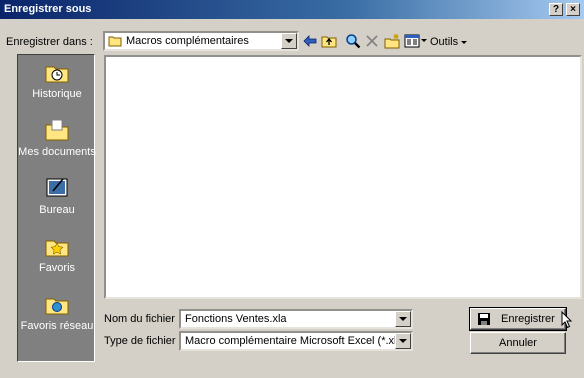 The width and height of the screenshot is (584, 378). I want to click on up-folder-icon, so click(329, 41).